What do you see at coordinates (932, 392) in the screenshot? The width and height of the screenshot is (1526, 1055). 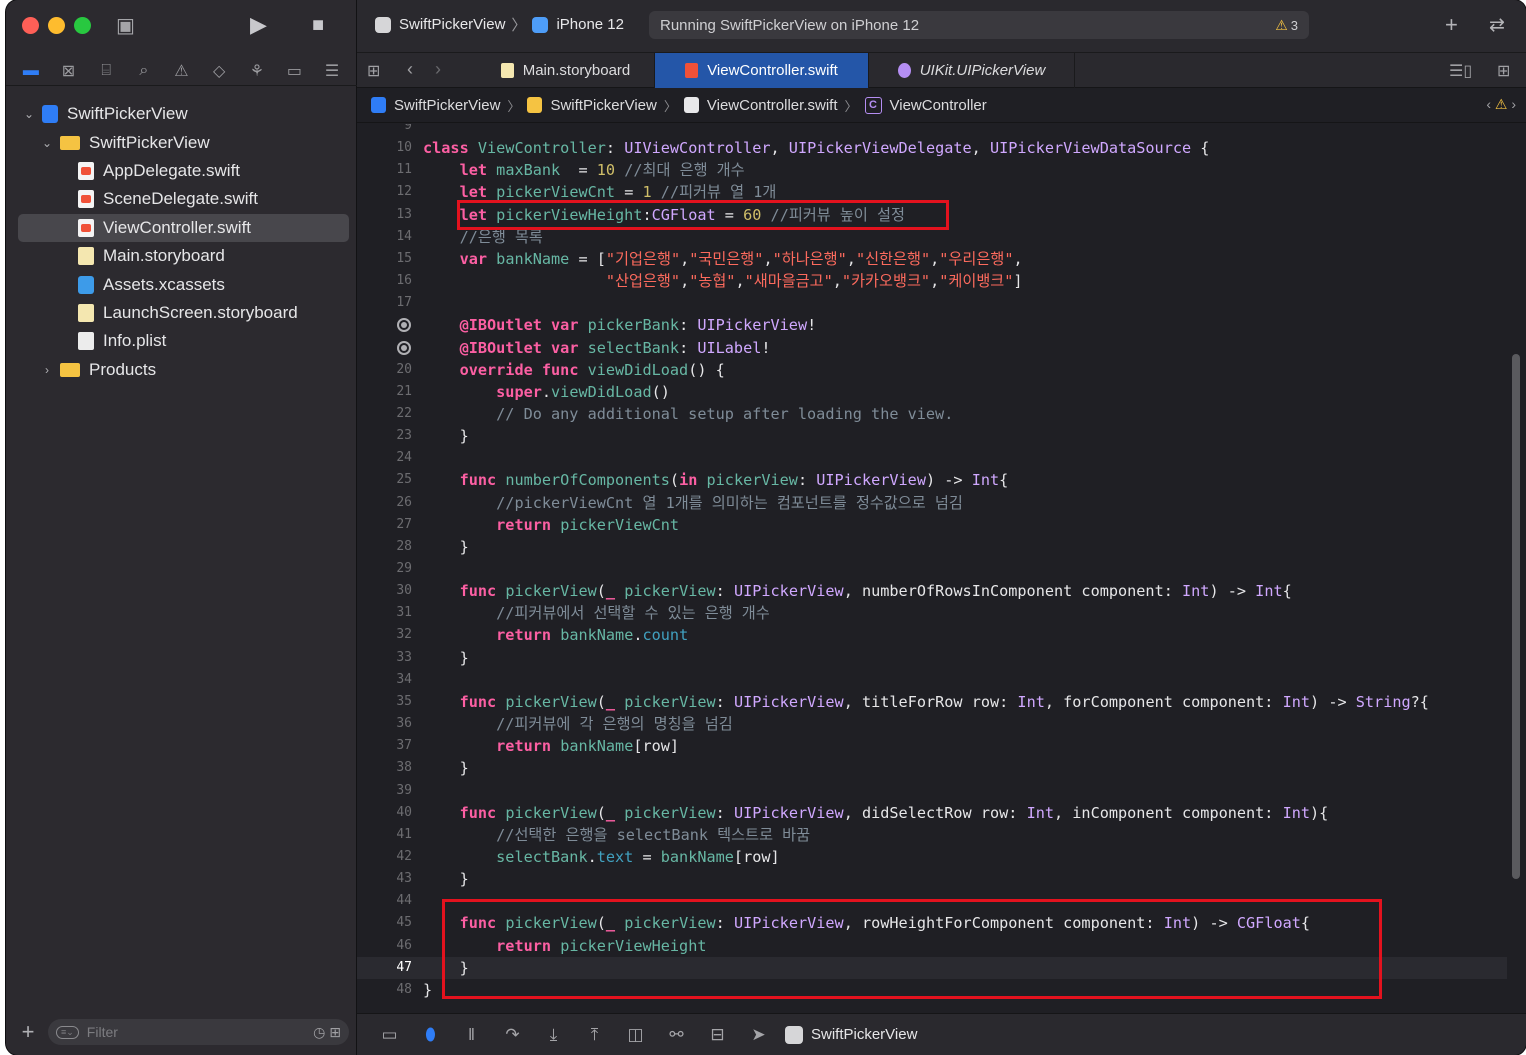 I see `code-line: 21 super.viewDidLoad()` at bounding box center [932, 392].